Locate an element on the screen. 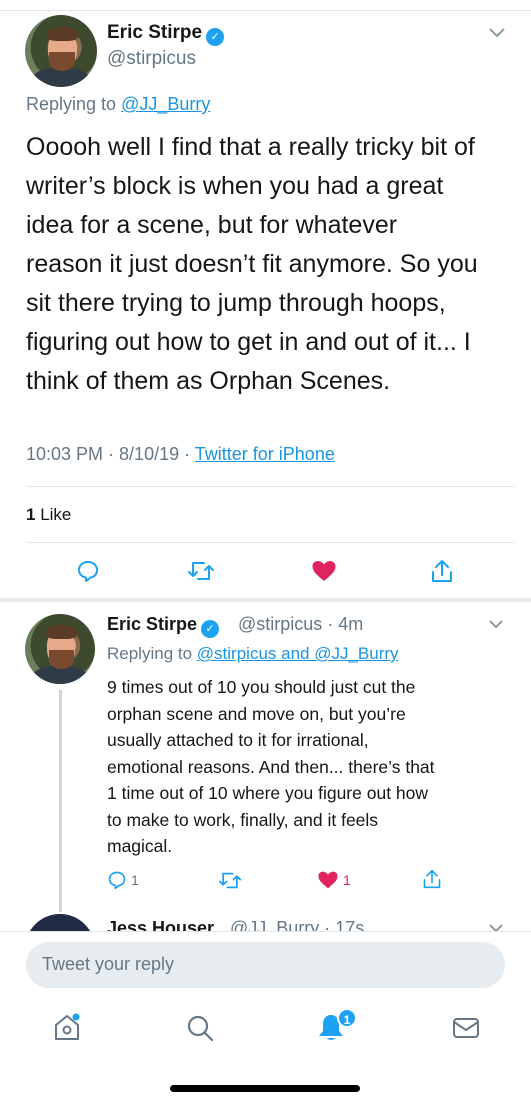 The height and width of the screenshot is (1104, 531). reply-input-placeholder: Tweet your reply is located at coordinates (108, 964).